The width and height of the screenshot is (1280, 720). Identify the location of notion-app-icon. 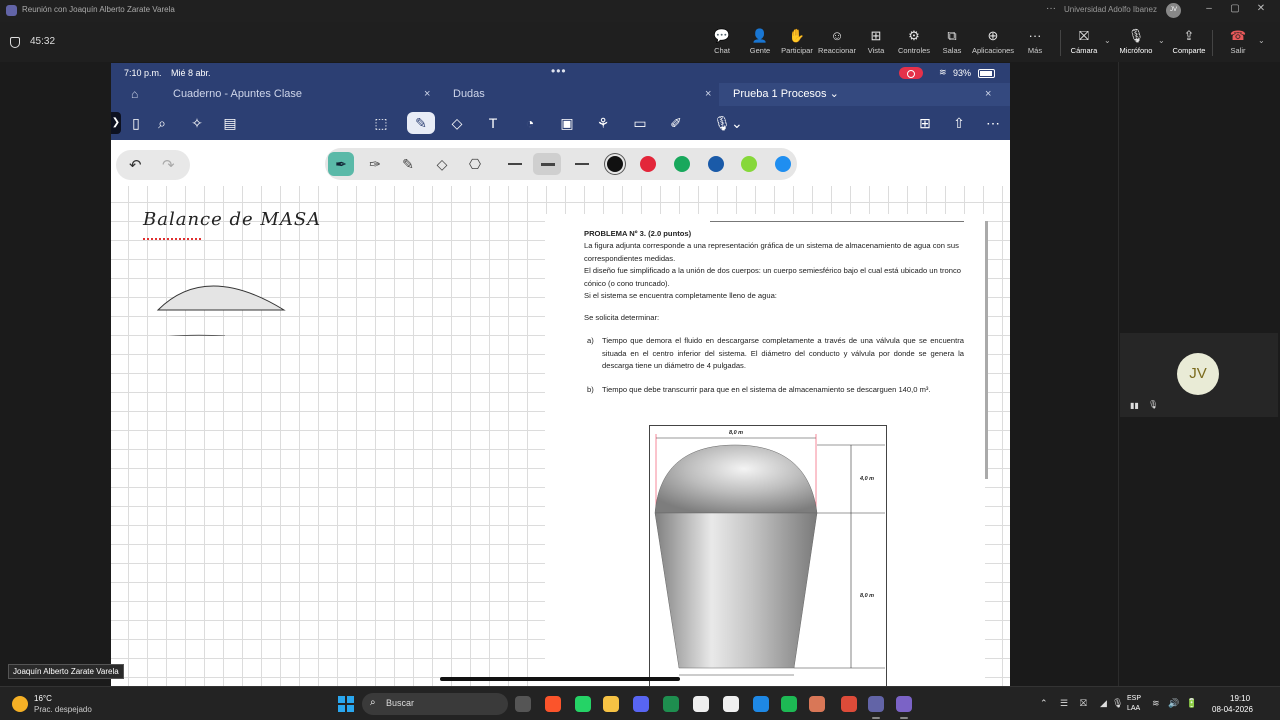
(701, 704).